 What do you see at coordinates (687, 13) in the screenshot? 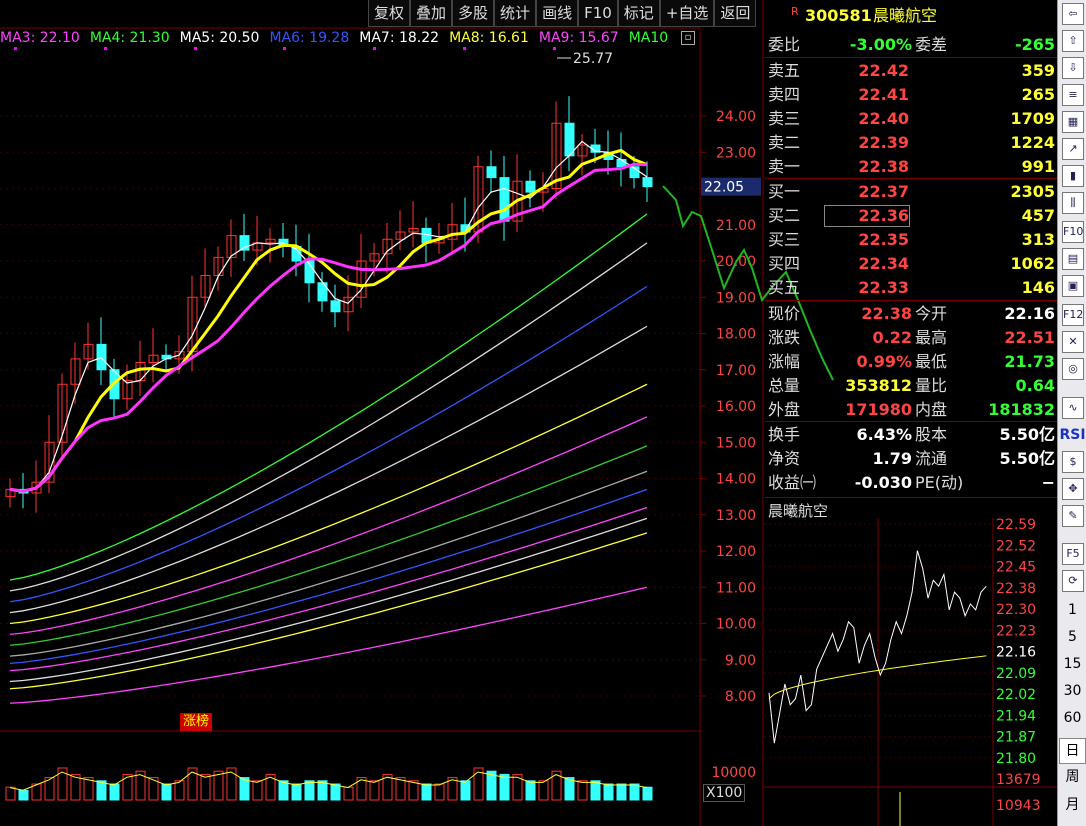
I see `add-watchlist-button: +自选` at bounding box center [687, 13].